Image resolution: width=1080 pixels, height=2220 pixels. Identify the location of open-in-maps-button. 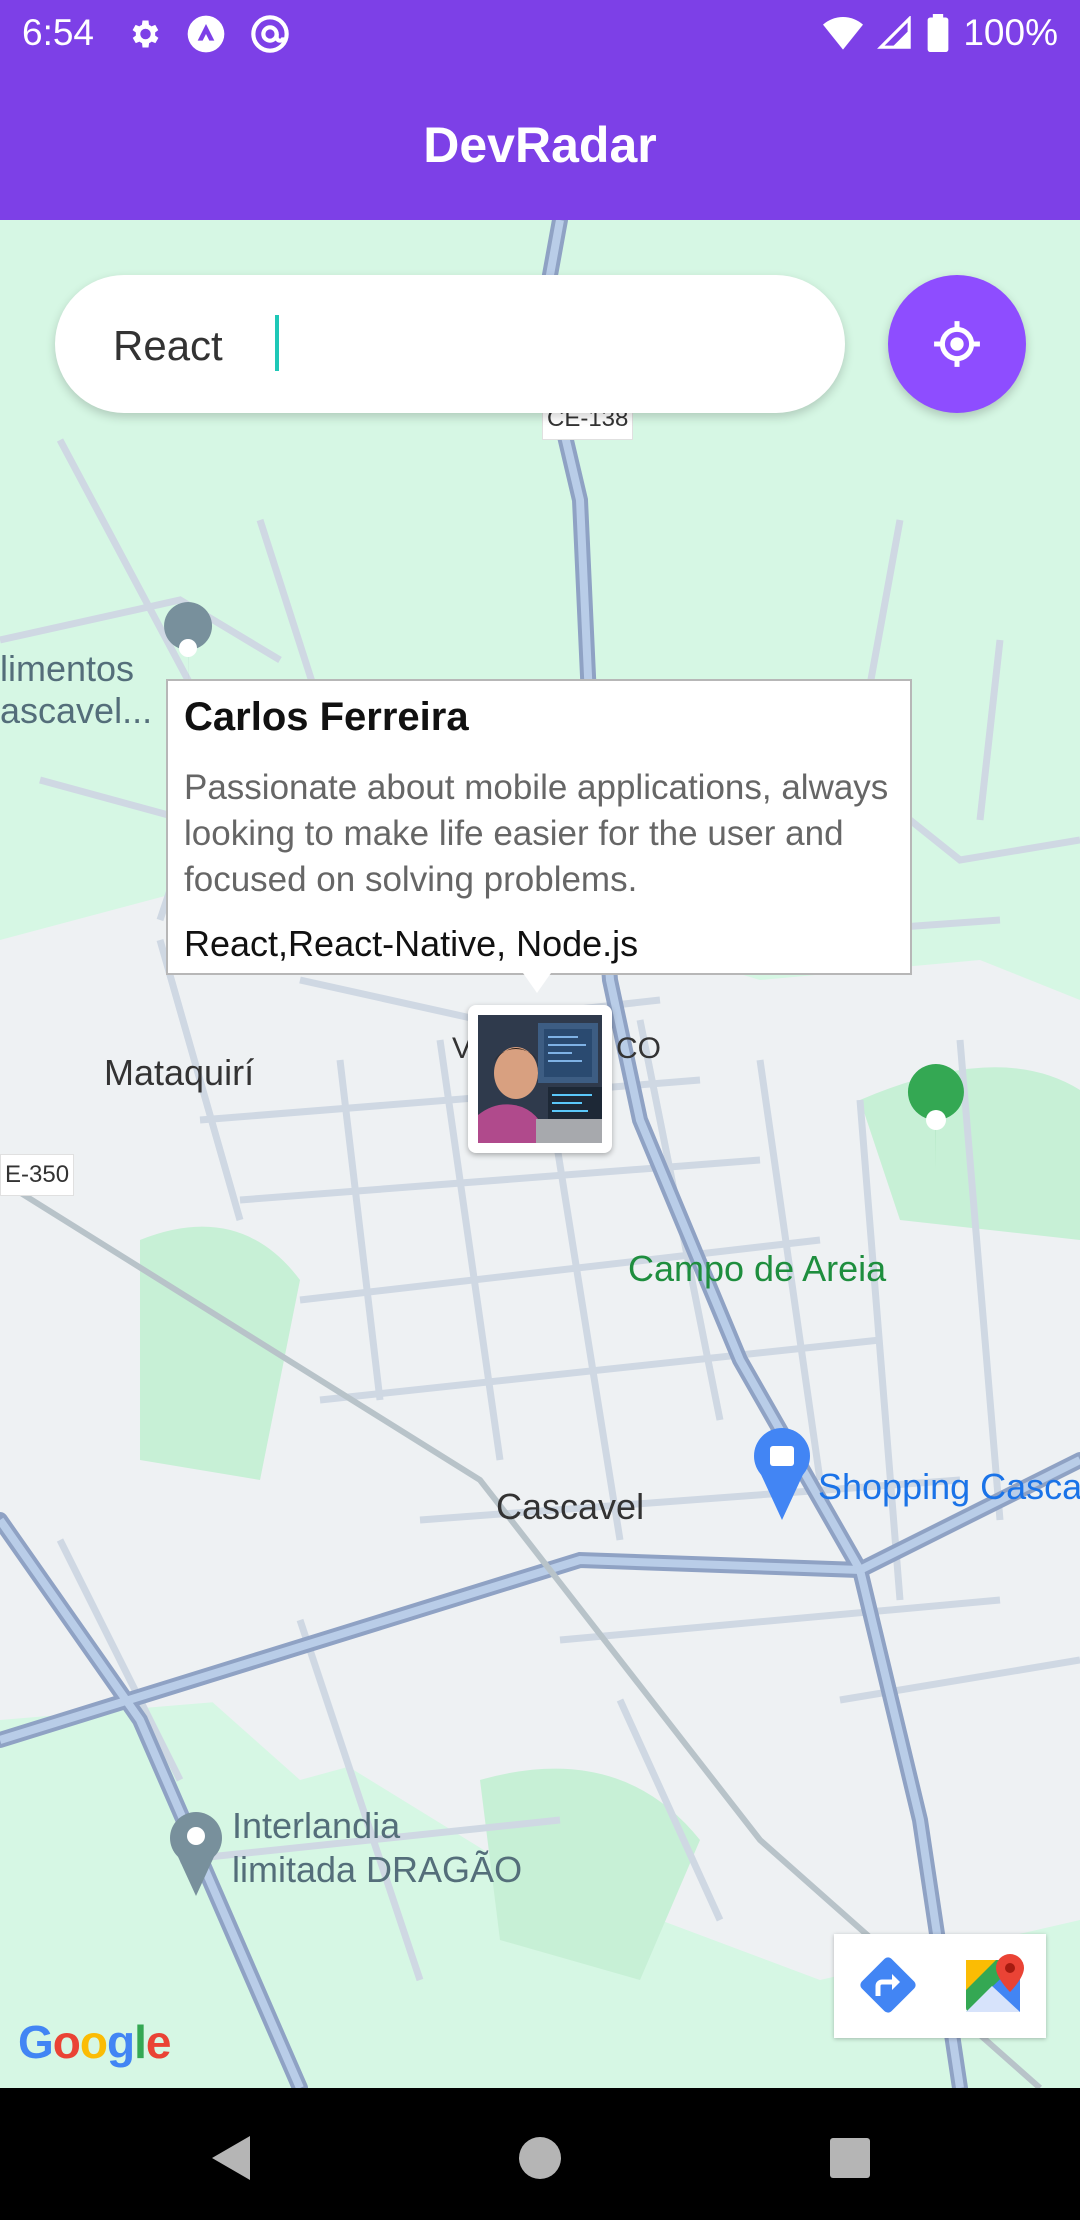
(993, 1986).